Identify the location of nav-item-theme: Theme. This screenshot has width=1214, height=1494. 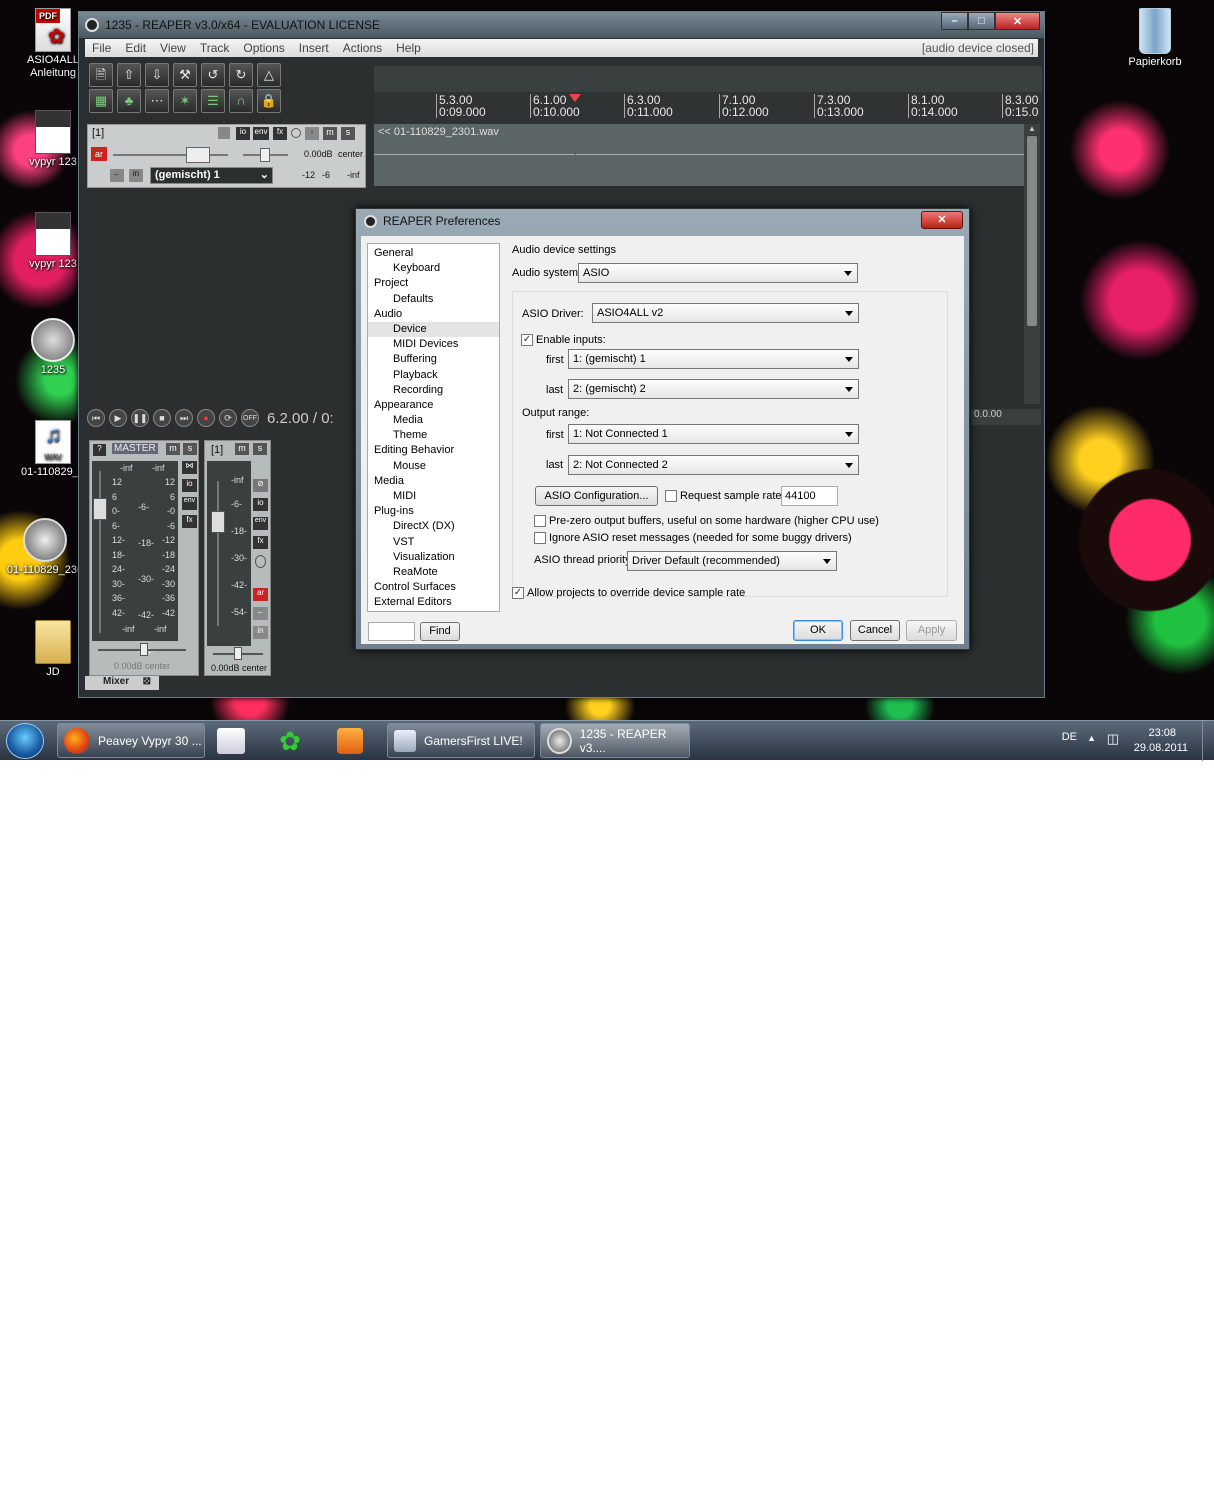
(433, 435).